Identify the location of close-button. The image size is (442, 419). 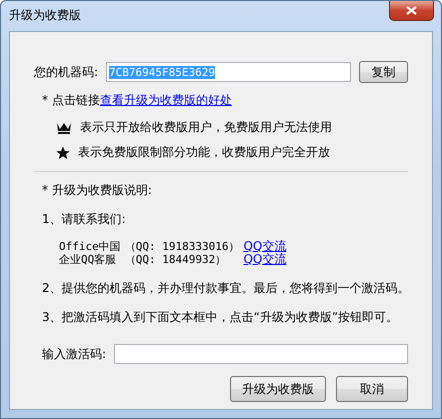
(411, 11).